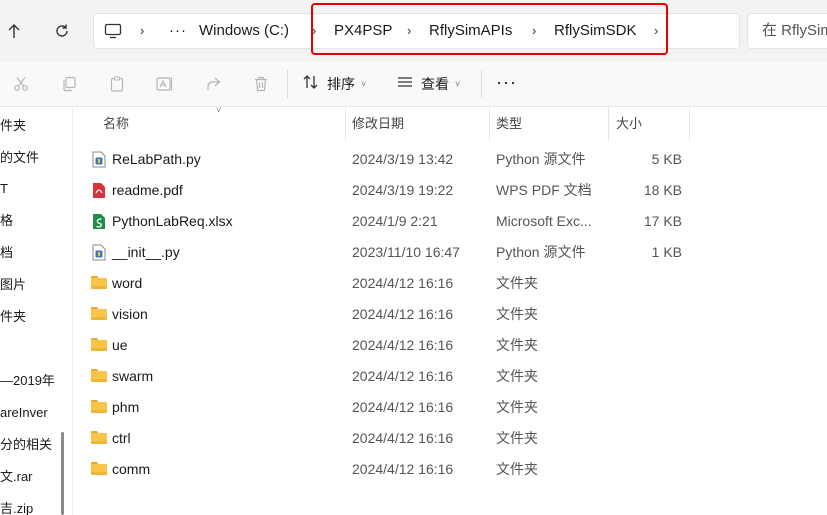 The height and width of the screenshot is (515, 827). Describe the element at coordinates (16, 477) in the screenshot. I see `nav-item: 文.rar` at that location.